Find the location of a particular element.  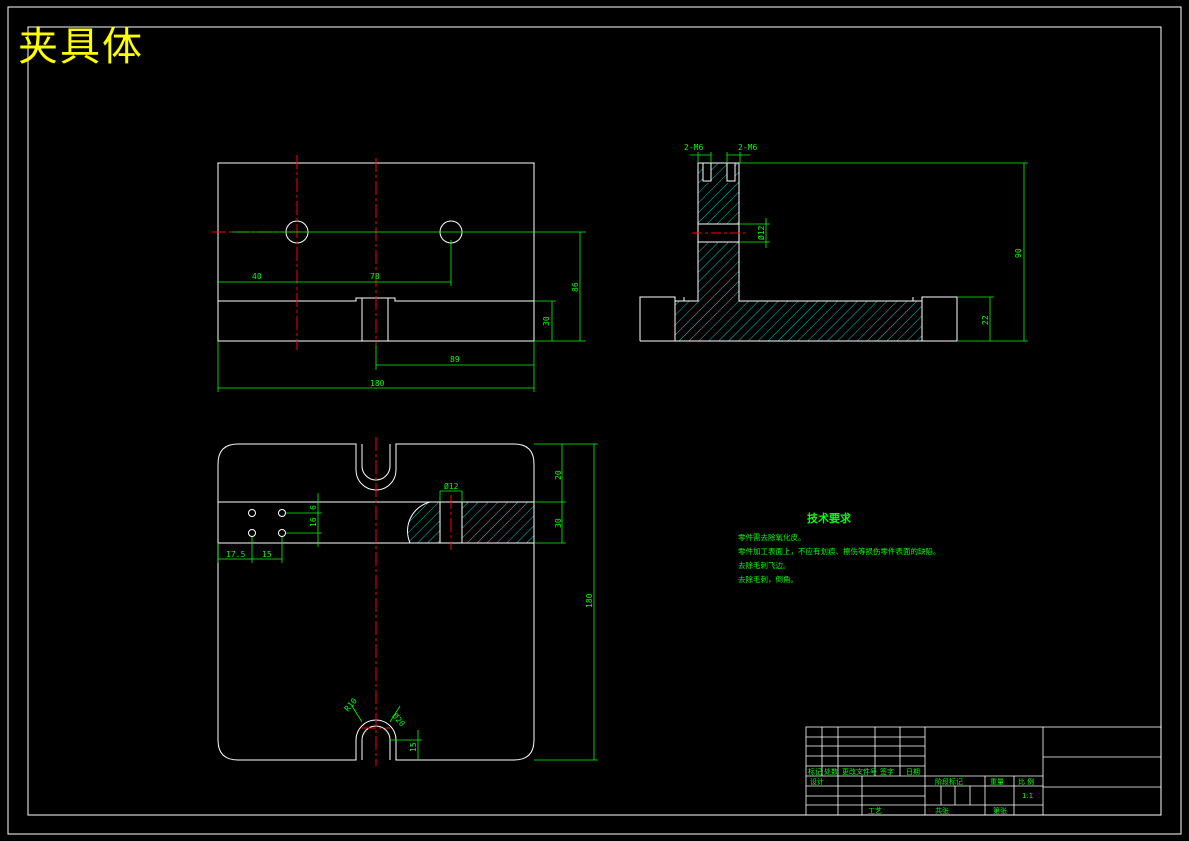

dim-slot-left: 2-M6 is located at coordinates (693, 147).